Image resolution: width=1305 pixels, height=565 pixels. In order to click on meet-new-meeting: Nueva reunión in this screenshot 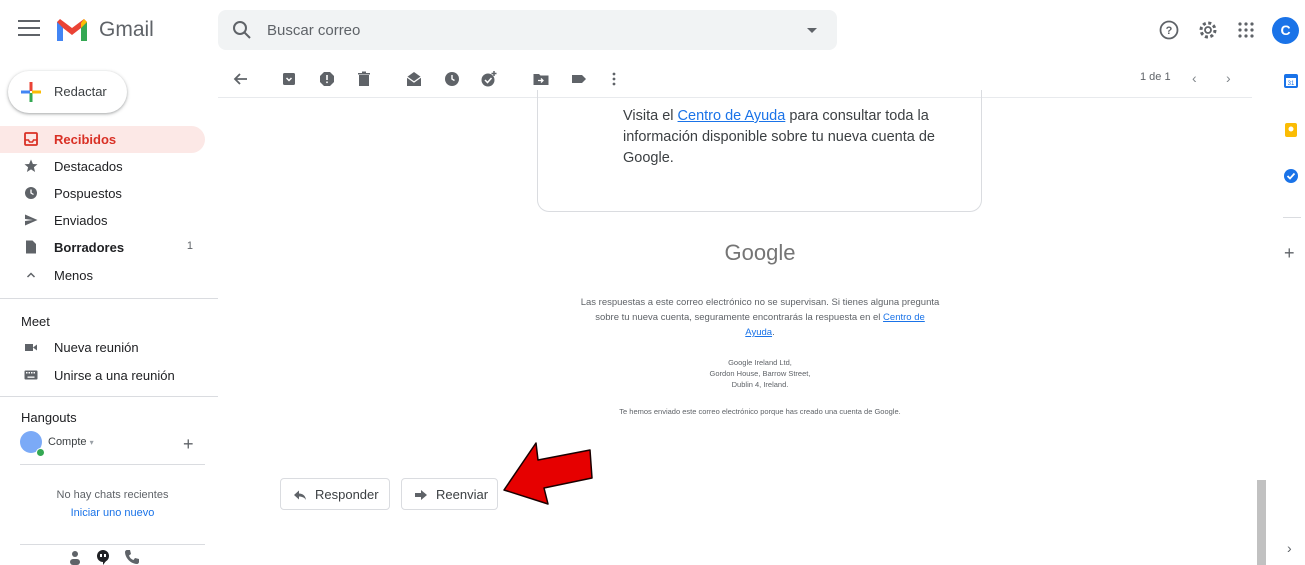, I will do `click(102, 347)`.